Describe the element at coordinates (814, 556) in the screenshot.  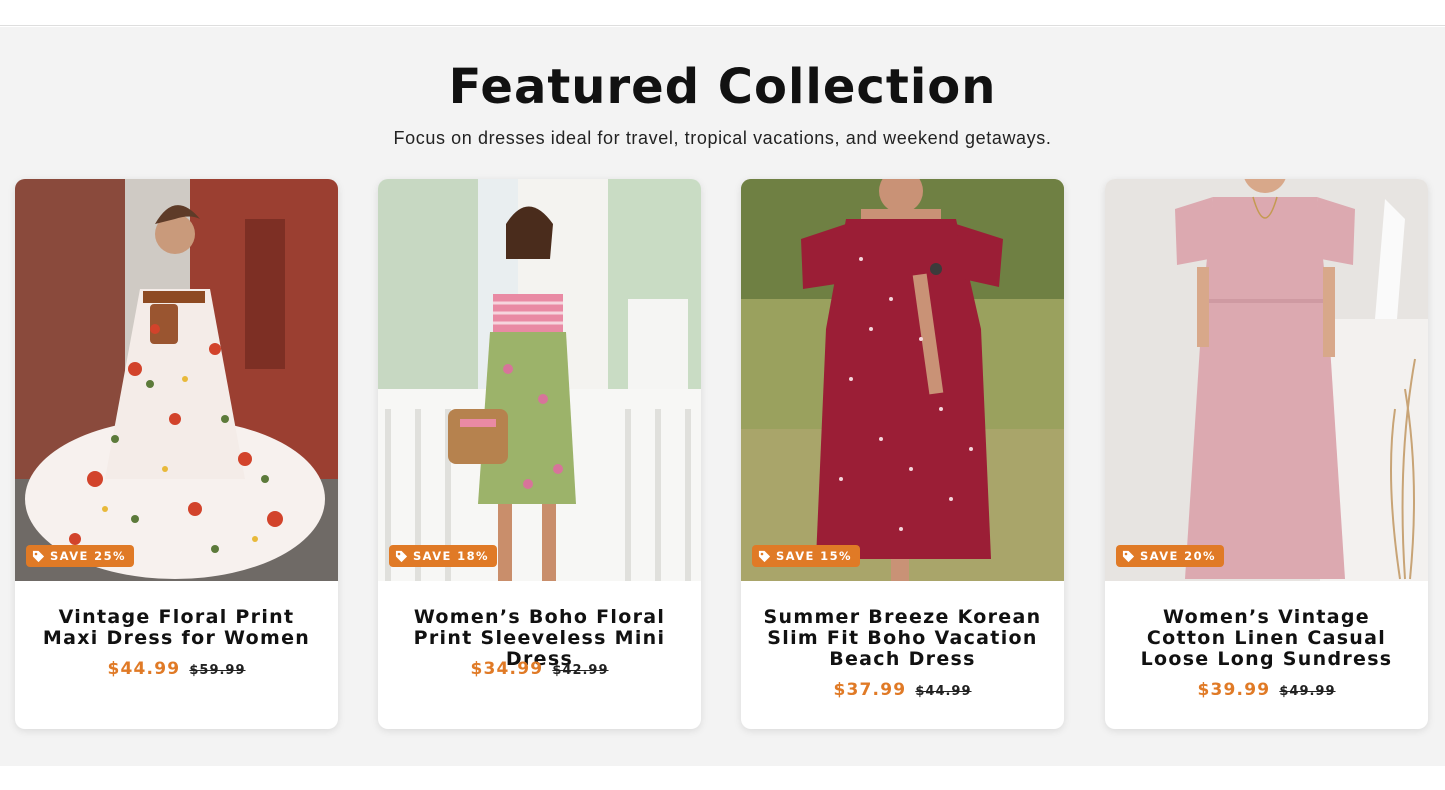
I see `badge-label: SAVE 15%` at that location.